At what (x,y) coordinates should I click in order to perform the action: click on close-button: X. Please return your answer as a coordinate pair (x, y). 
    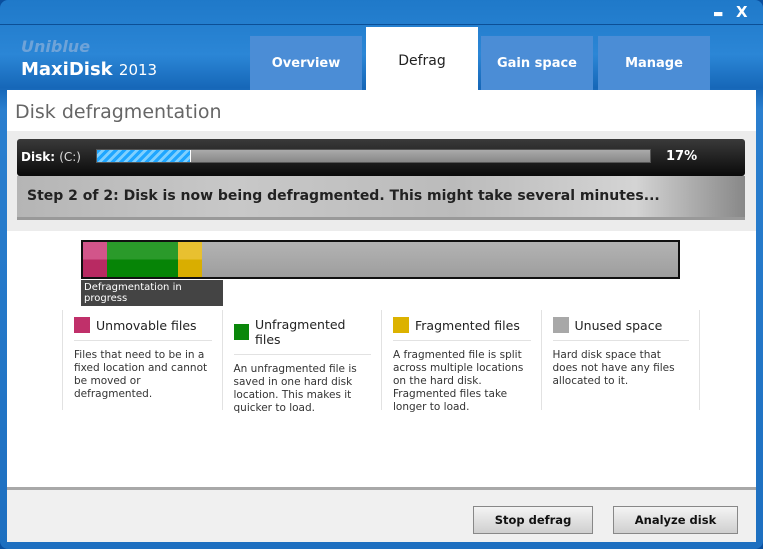
    Looking at the image, I should click on (742, 12).